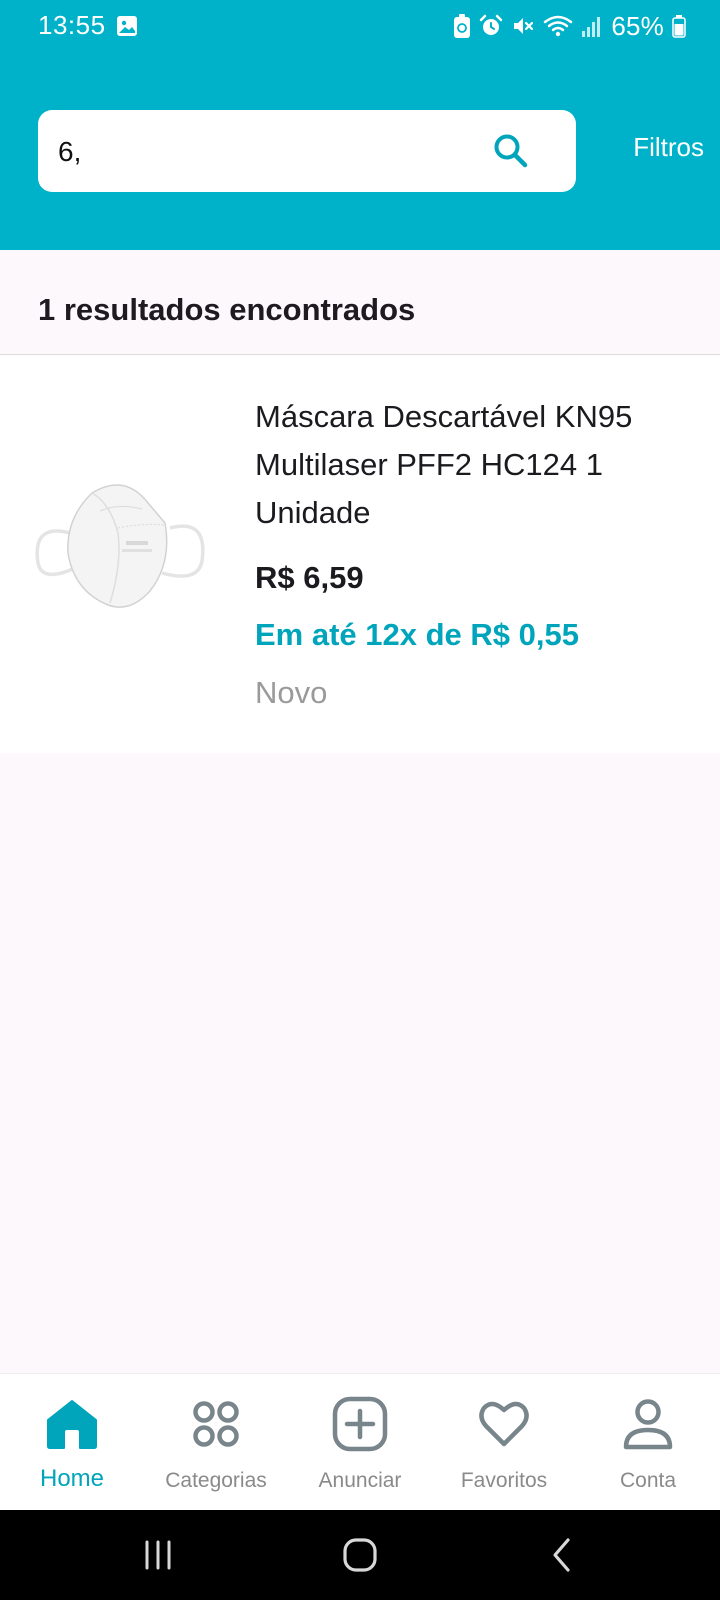 This screenshot has width=720, height=1600. I want to click on status-indicators: 65%, so click(569, 26).